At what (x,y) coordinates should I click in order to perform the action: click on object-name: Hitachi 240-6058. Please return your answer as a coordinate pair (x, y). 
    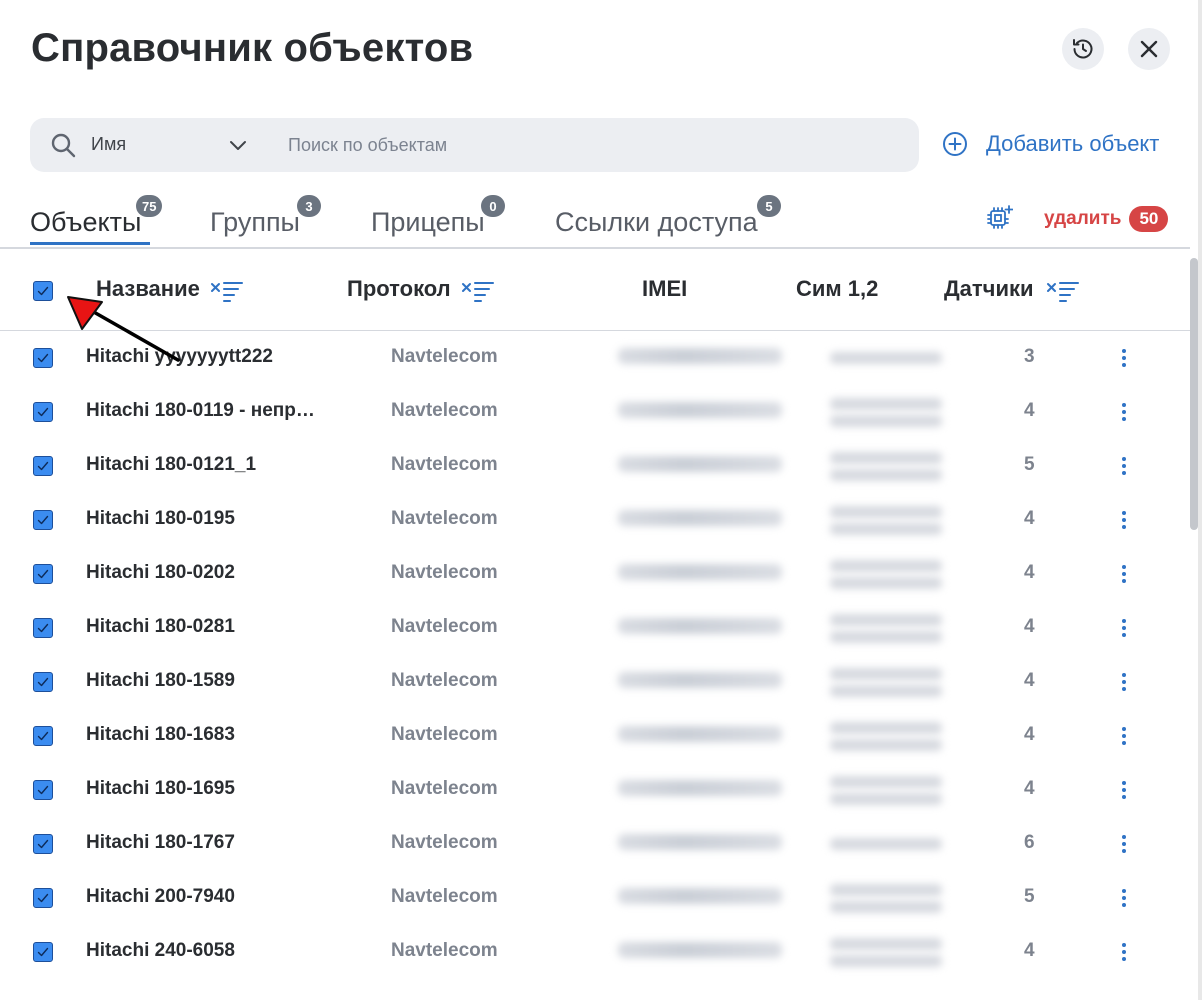
    Looking at the image, I should click on (160, 951).